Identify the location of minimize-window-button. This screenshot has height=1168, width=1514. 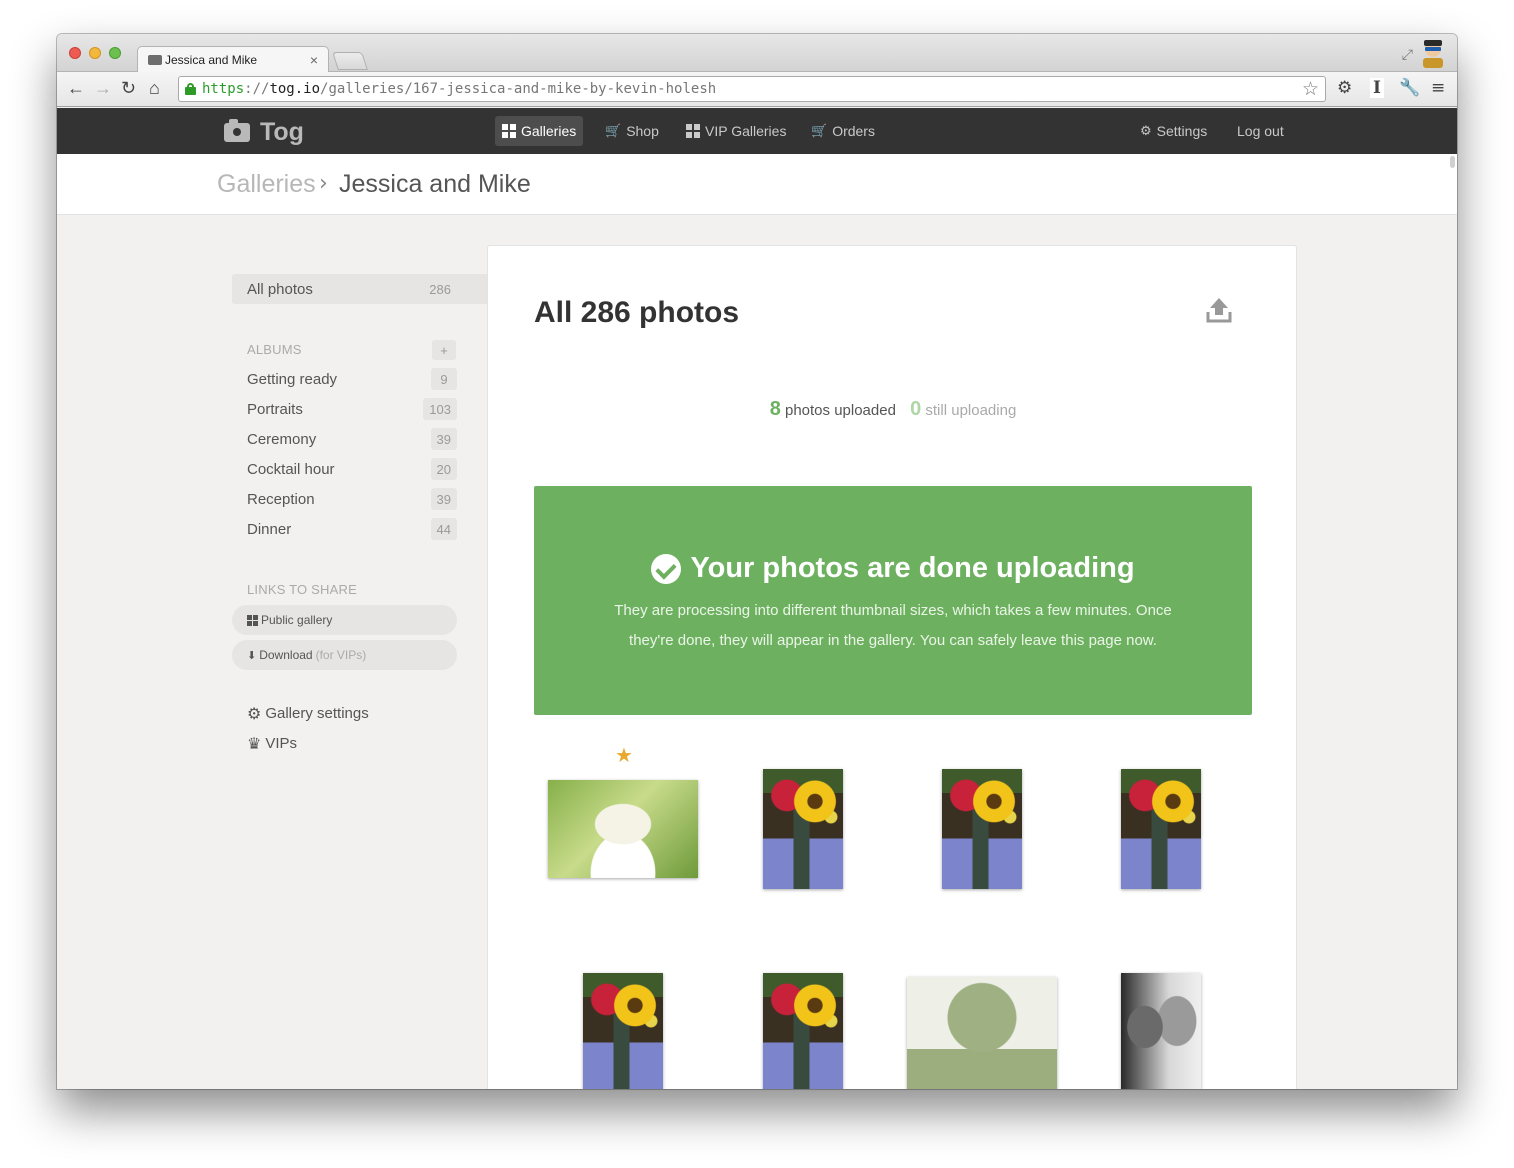
(95, 53).